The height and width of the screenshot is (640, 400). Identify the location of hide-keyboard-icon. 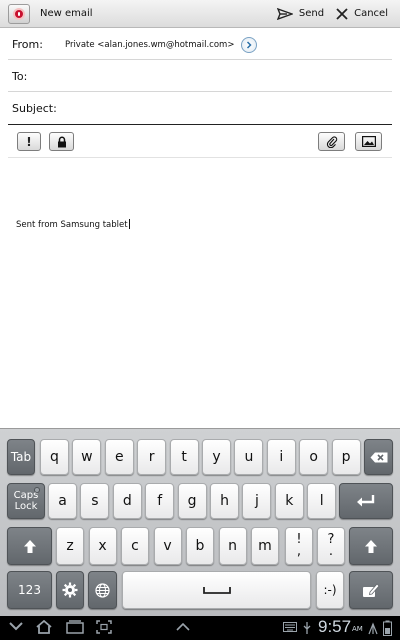
(183, 627).